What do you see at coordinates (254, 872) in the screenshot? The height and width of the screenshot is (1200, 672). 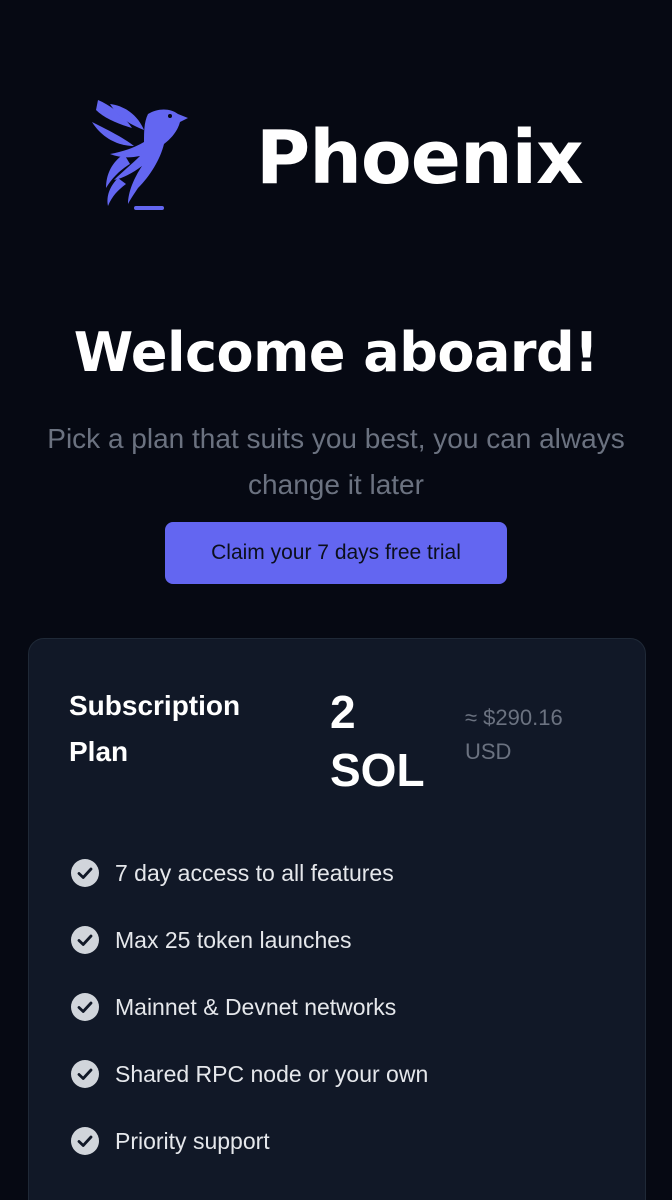 I see `feature-label: 7 day access to all features` at bounding box center [254, 872].